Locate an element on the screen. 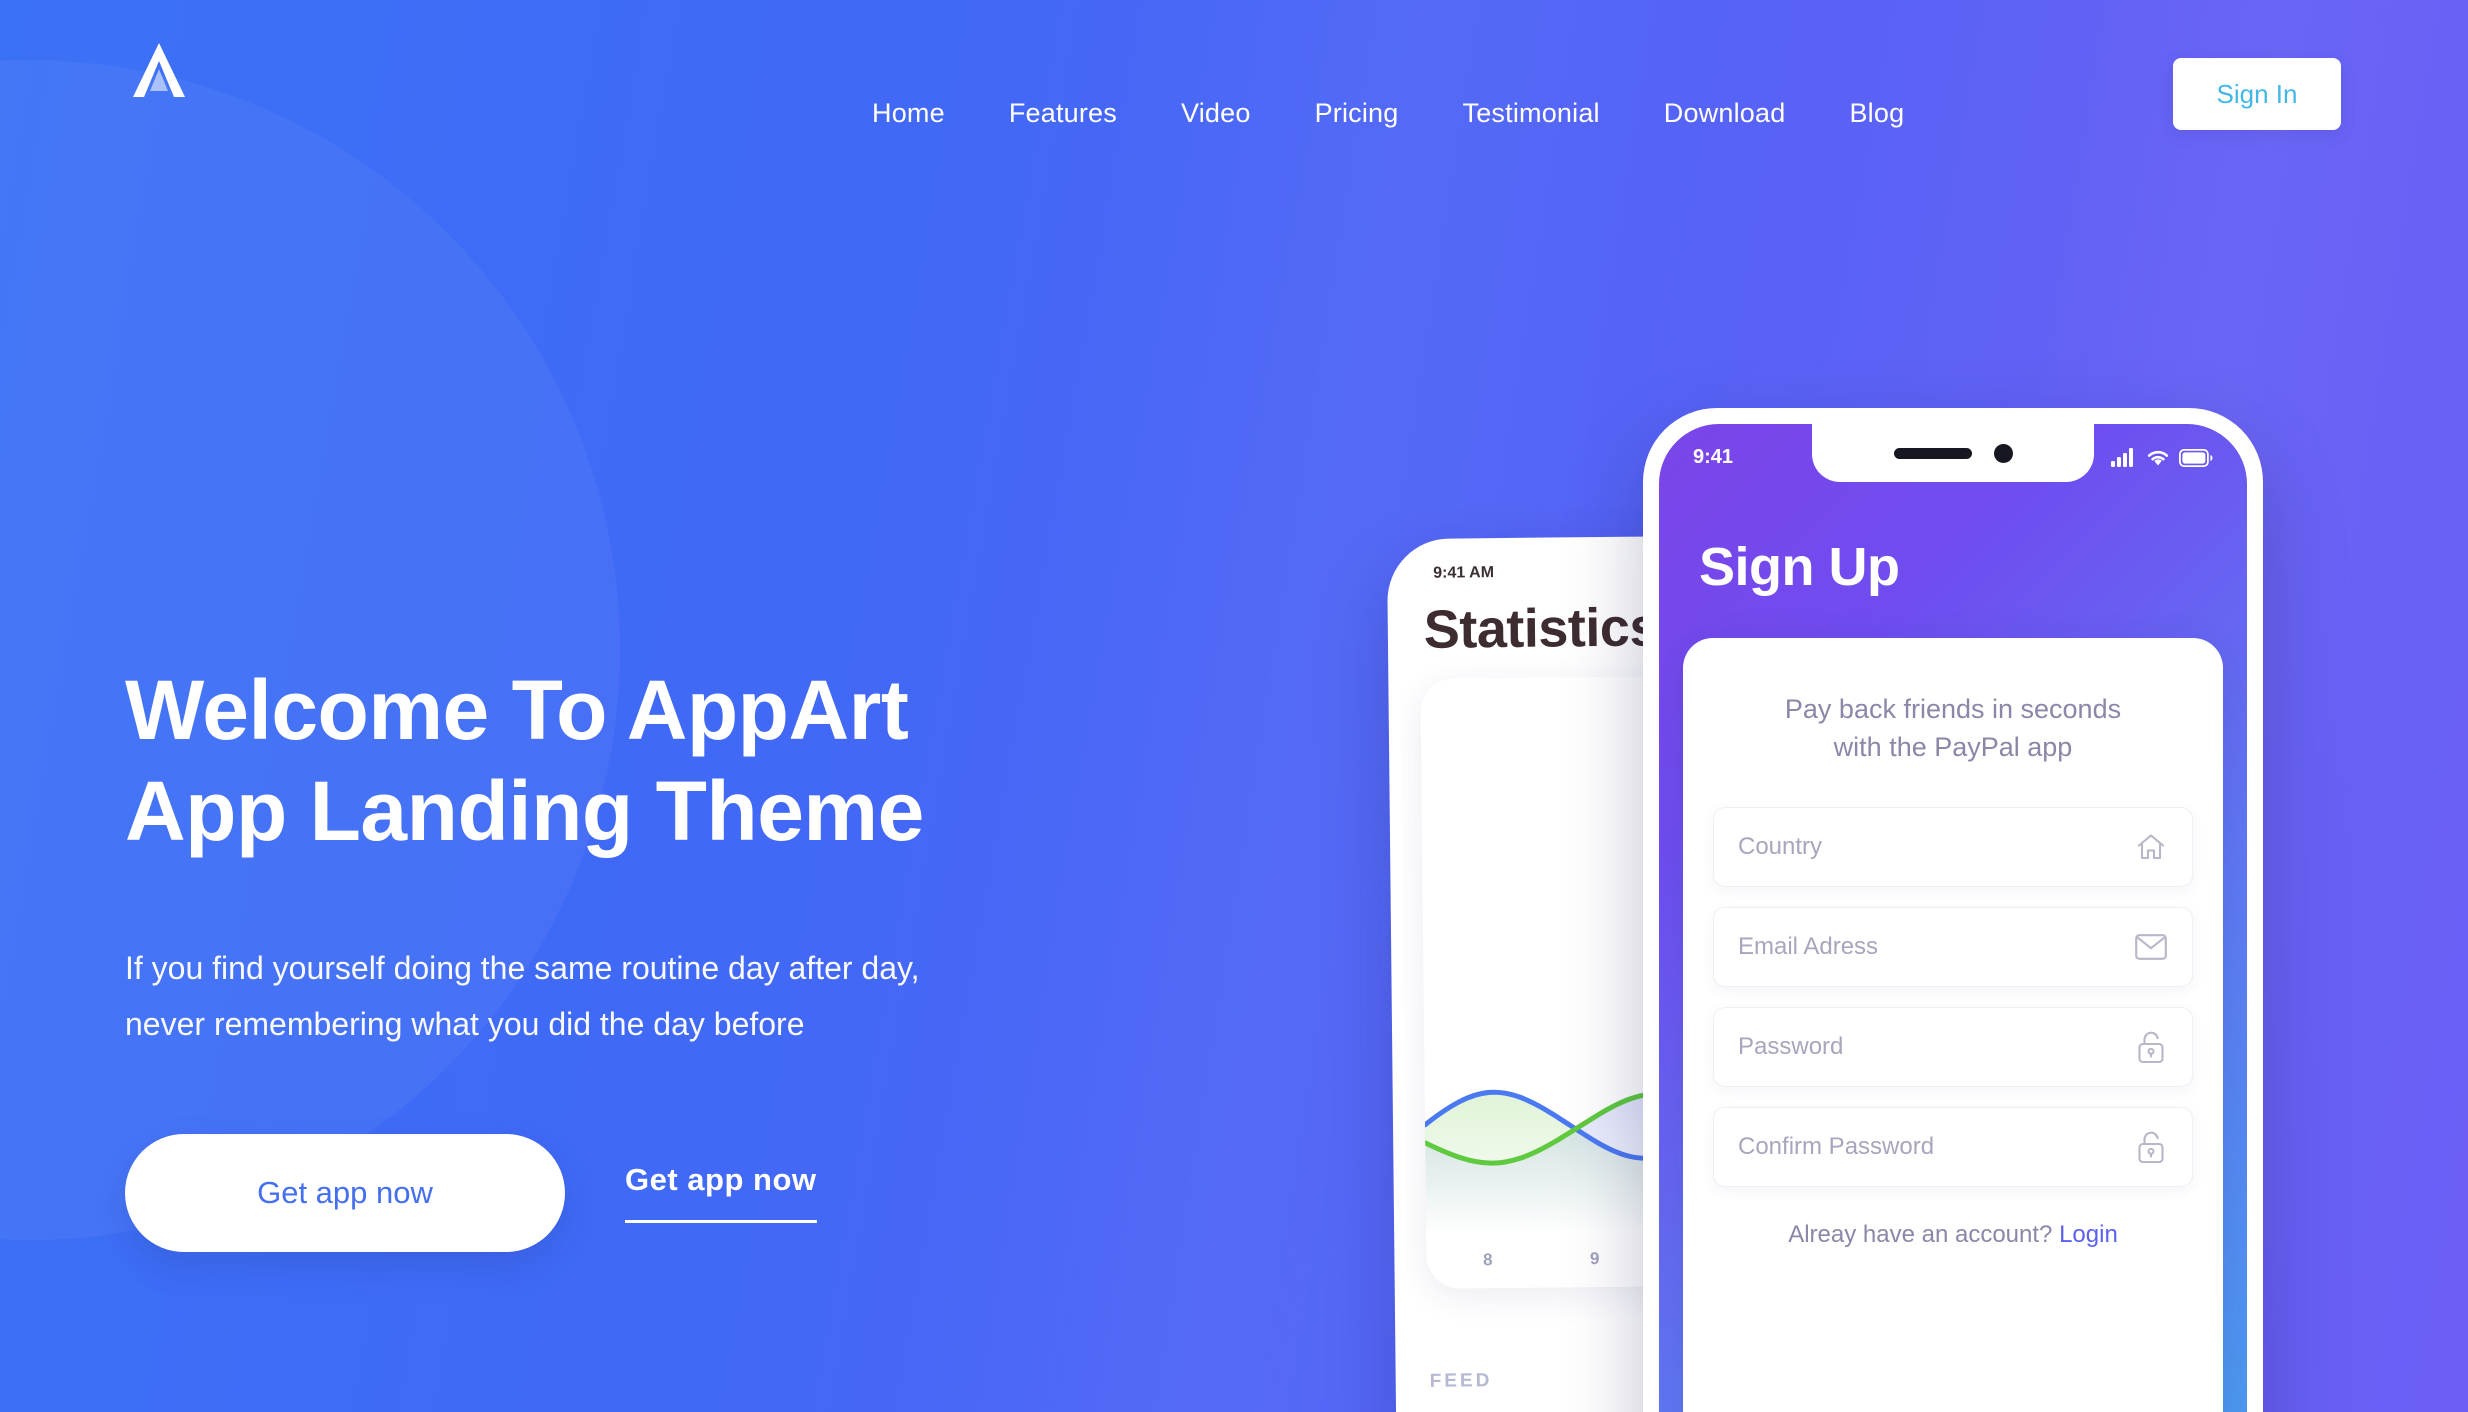 The width and height of the screenshot is (2468, 1412). signal-icon is located at coordinates (2122, 457).